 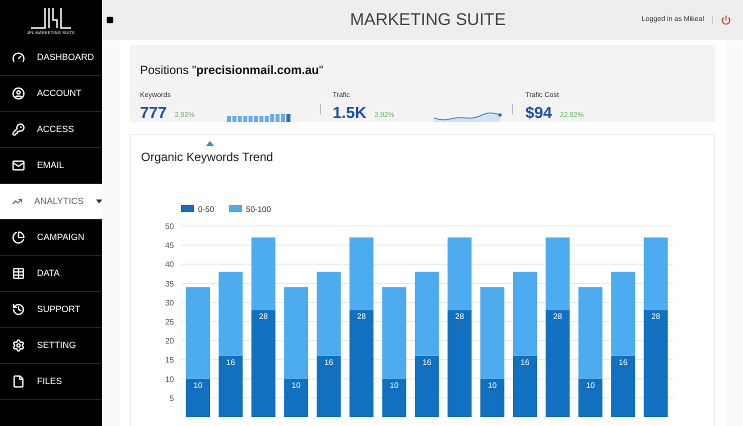 What do you see at coordinates (51, 202) in the screenshot?
I see `sidebar-item: ANALYTICS` at bounding box center [51, 202].